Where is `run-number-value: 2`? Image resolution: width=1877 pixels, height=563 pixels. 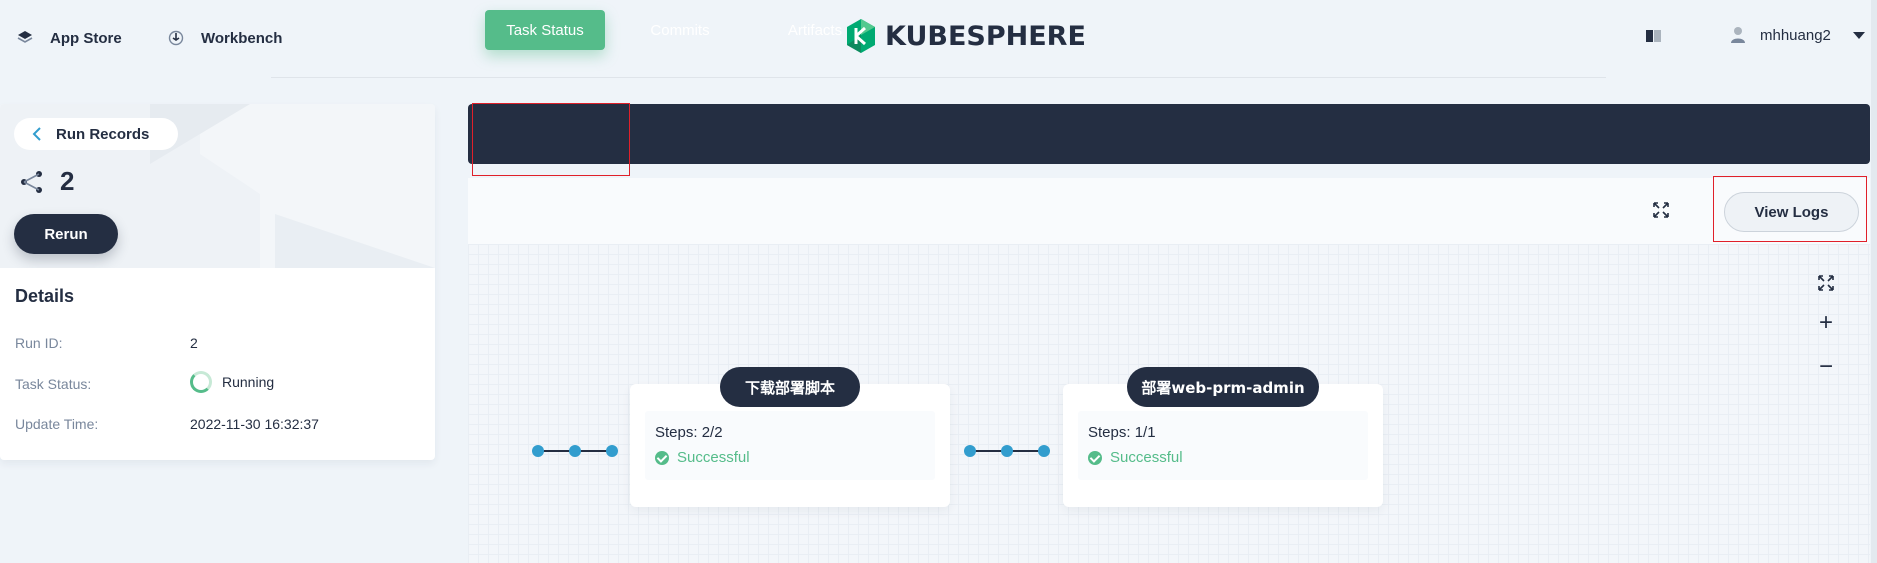
run-number-value: 2 is located at coordinates (67, 181).